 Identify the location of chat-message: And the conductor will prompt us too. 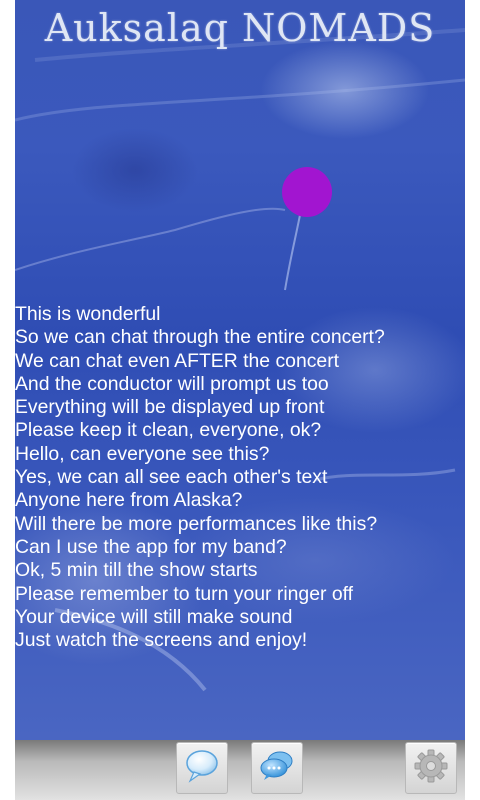
(172, 383).